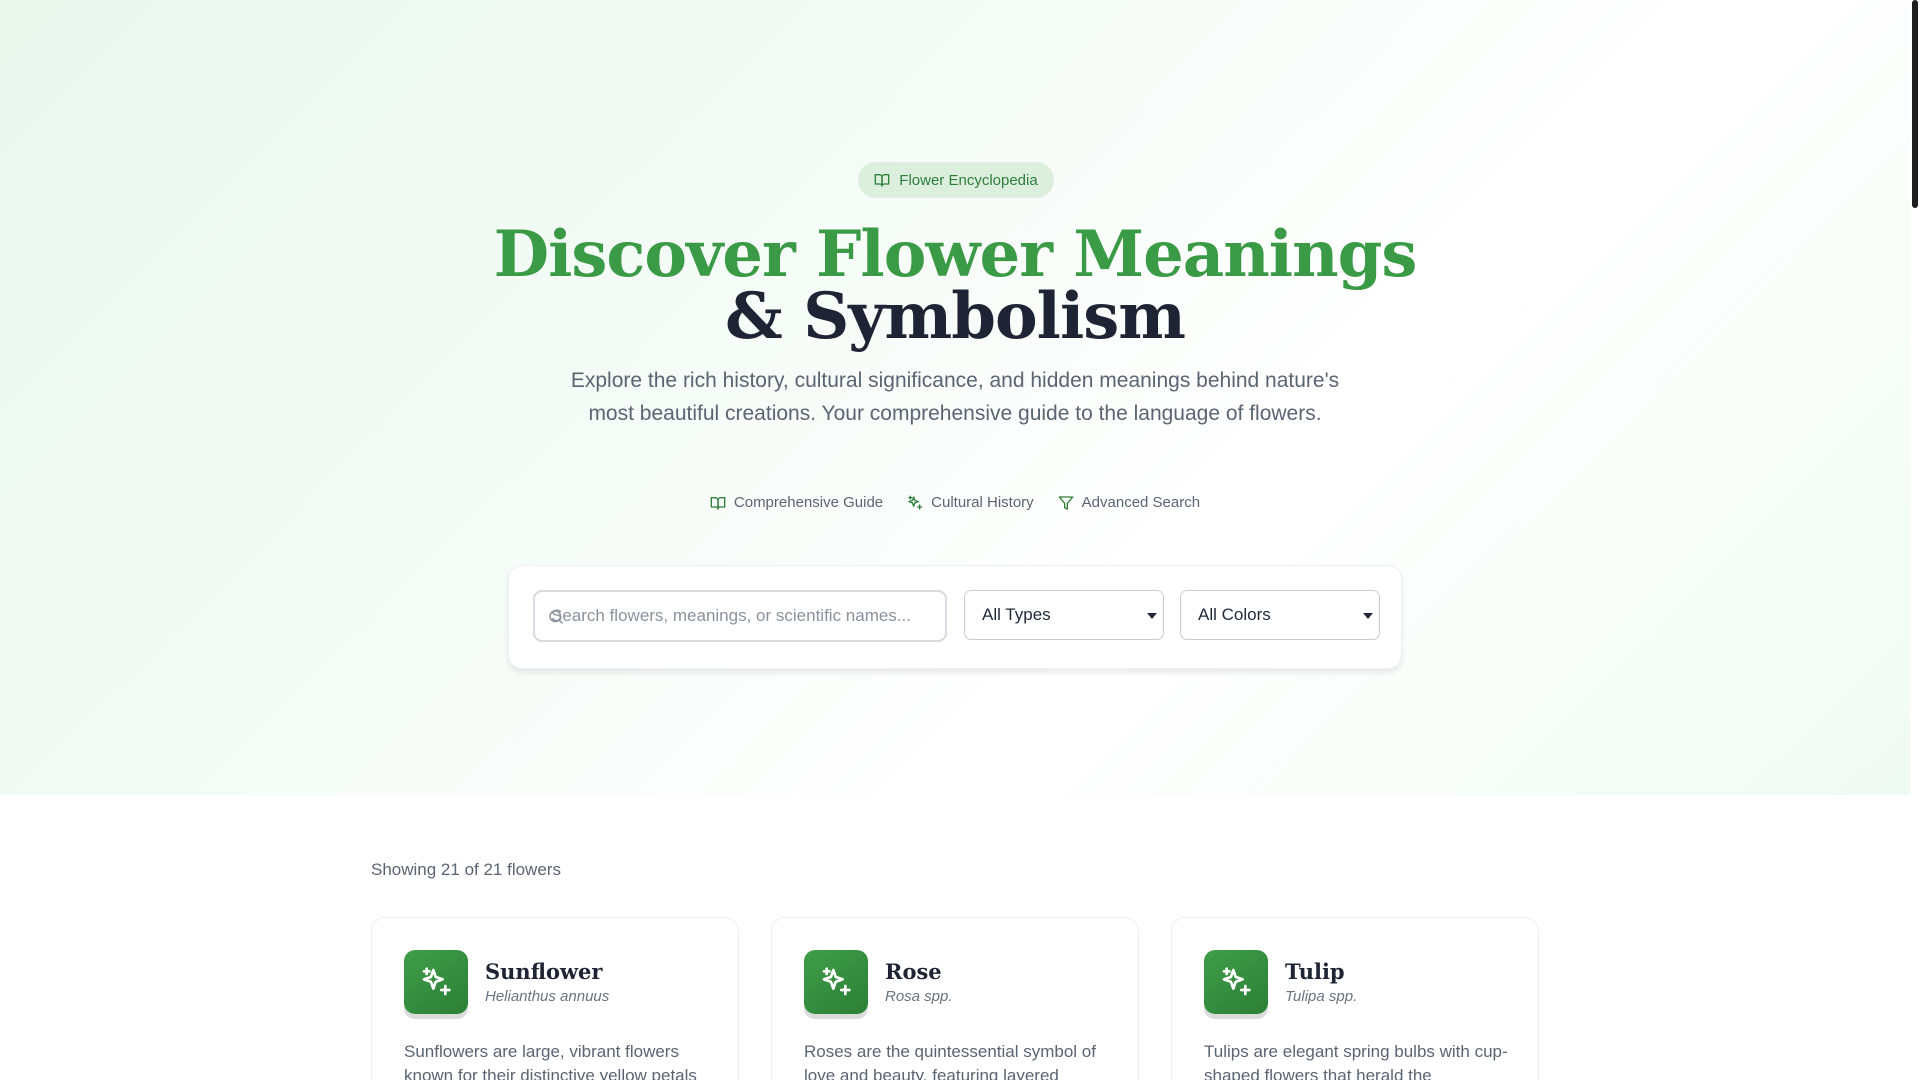  What do you see at coordinates (1234, 614) in the screenshot?
I see `color-filter-value: All Colors` at bounding box center [1234, 614].